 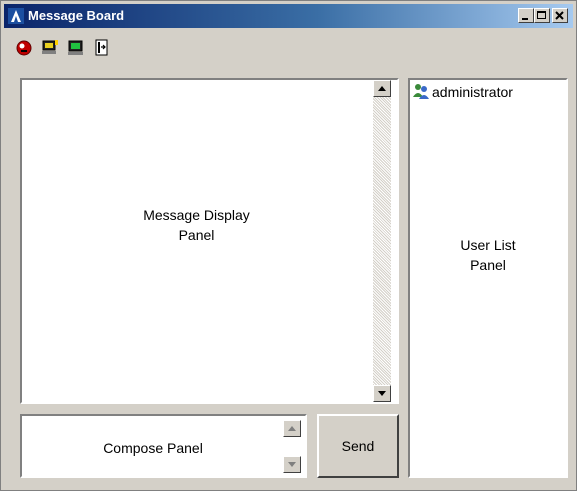 I want to click on scroll-down-button, so click(x=382, y=393).